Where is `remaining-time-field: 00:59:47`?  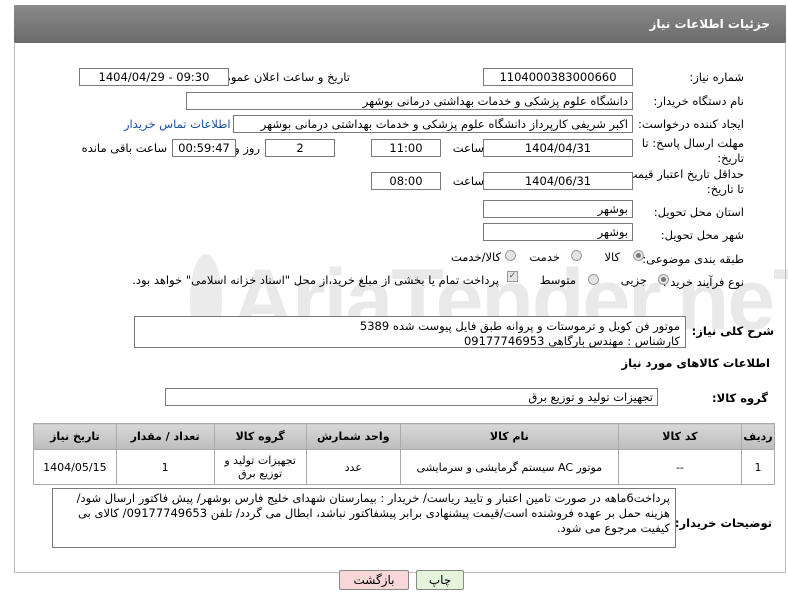 remaining-time-field: 00:59:47 is located at coordinates (204, 148).